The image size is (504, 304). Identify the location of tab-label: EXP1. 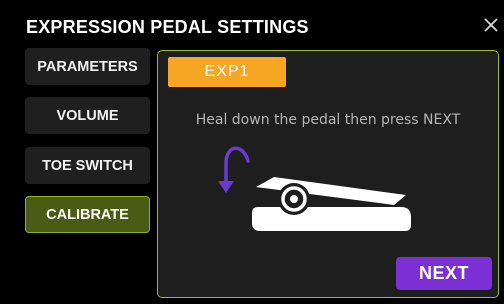
(227, 71).